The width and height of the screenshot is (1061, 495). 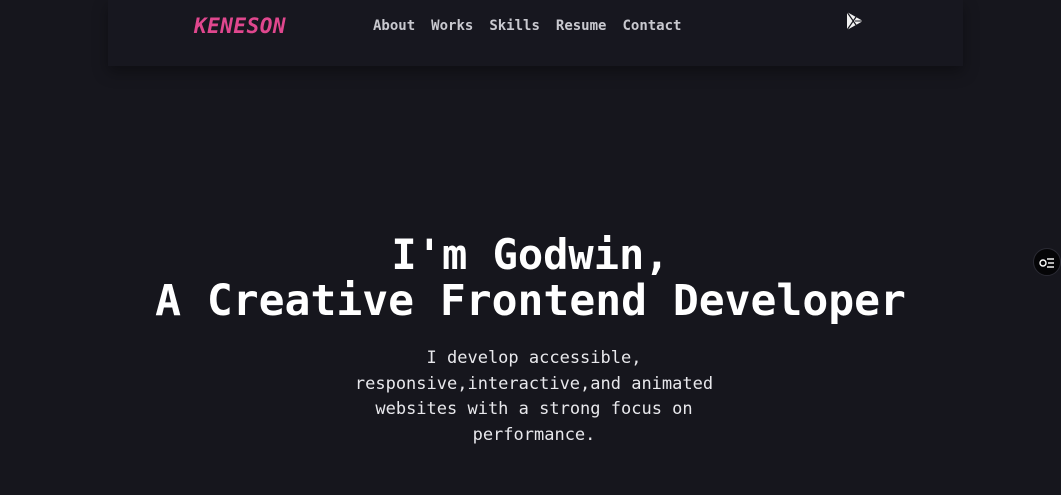 What do you see at coordinates (530, 254) in the screenshot?
I see `hero-title-line1: I'm Godwin,` at bounding box center [530, 254].